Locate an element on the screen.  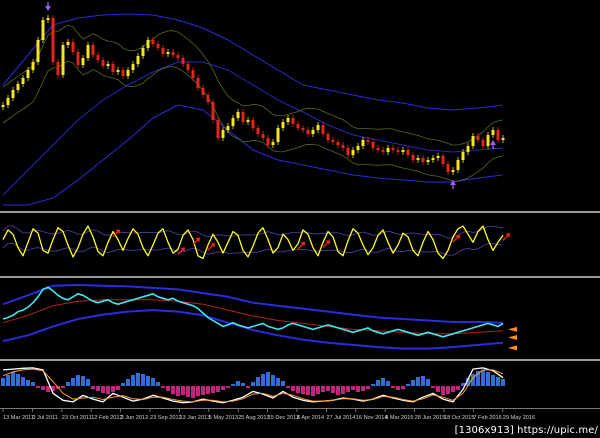
histogram-pane is located at coordinates (253, 385).